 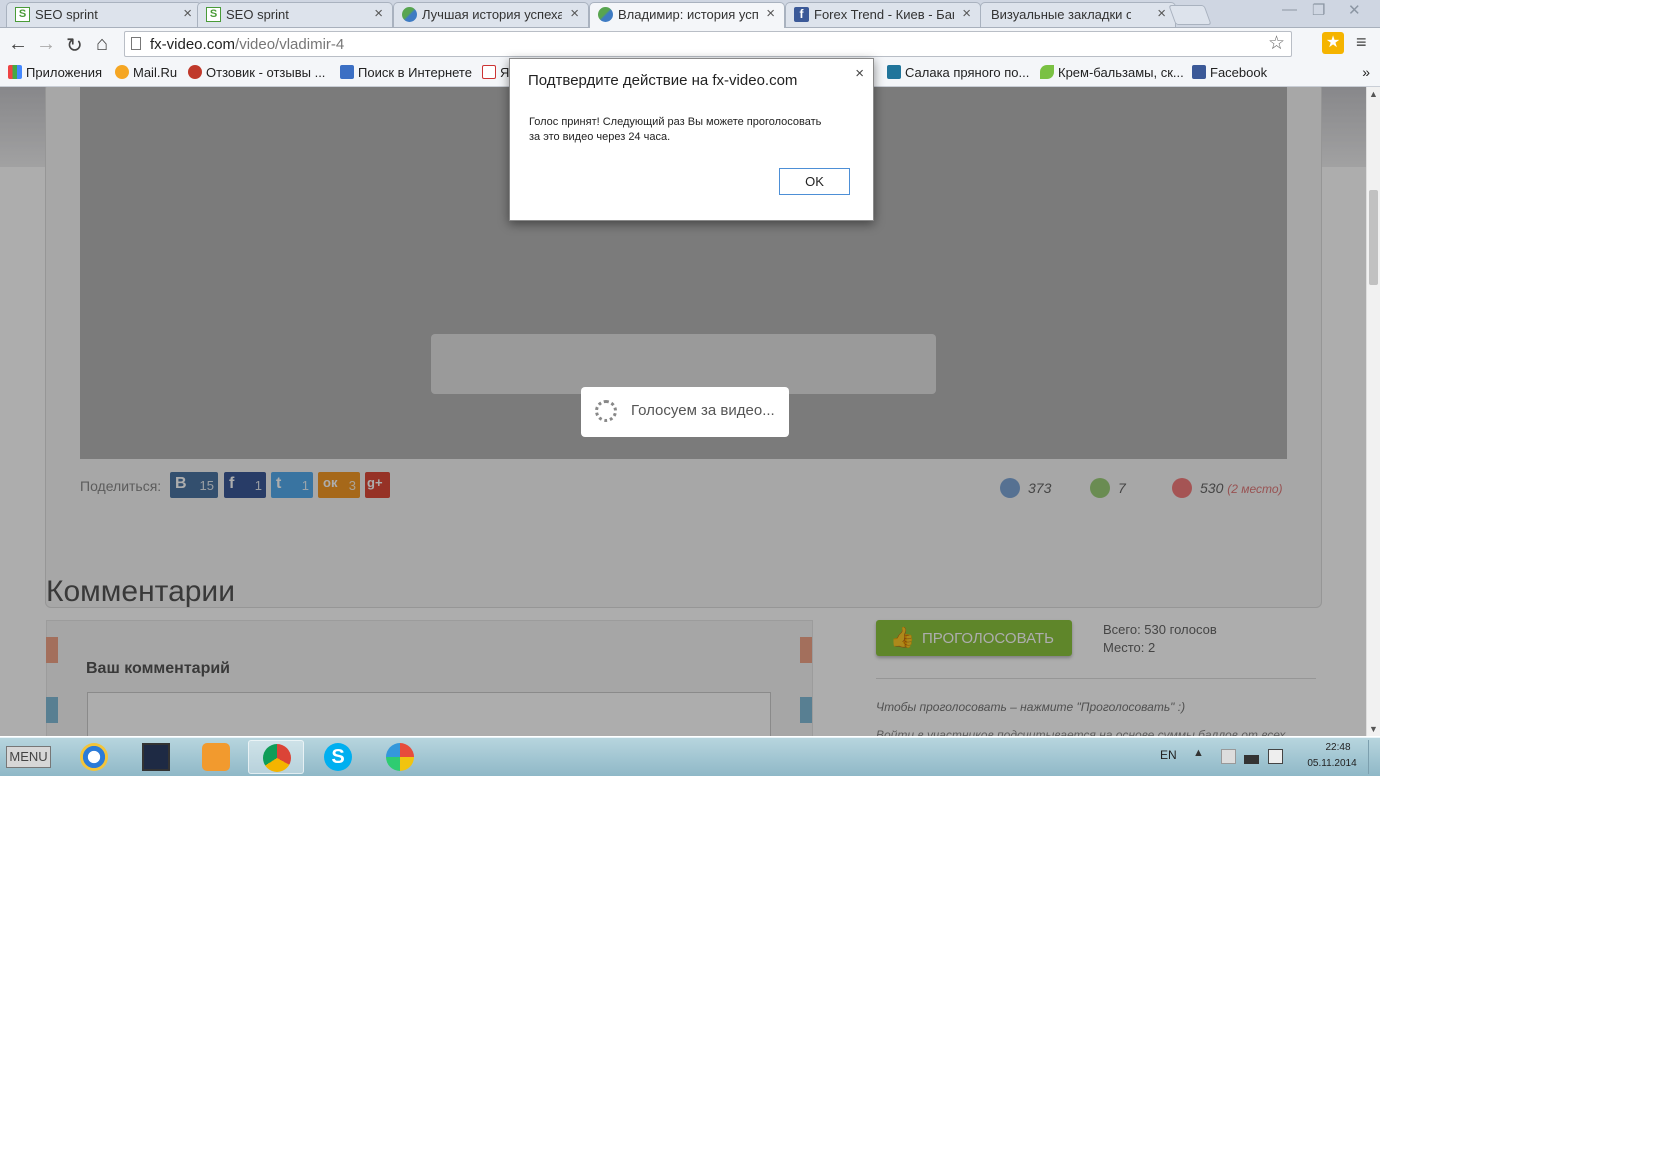 I want to click on bookmark-yandex: Я, so click(x=495, y=72).